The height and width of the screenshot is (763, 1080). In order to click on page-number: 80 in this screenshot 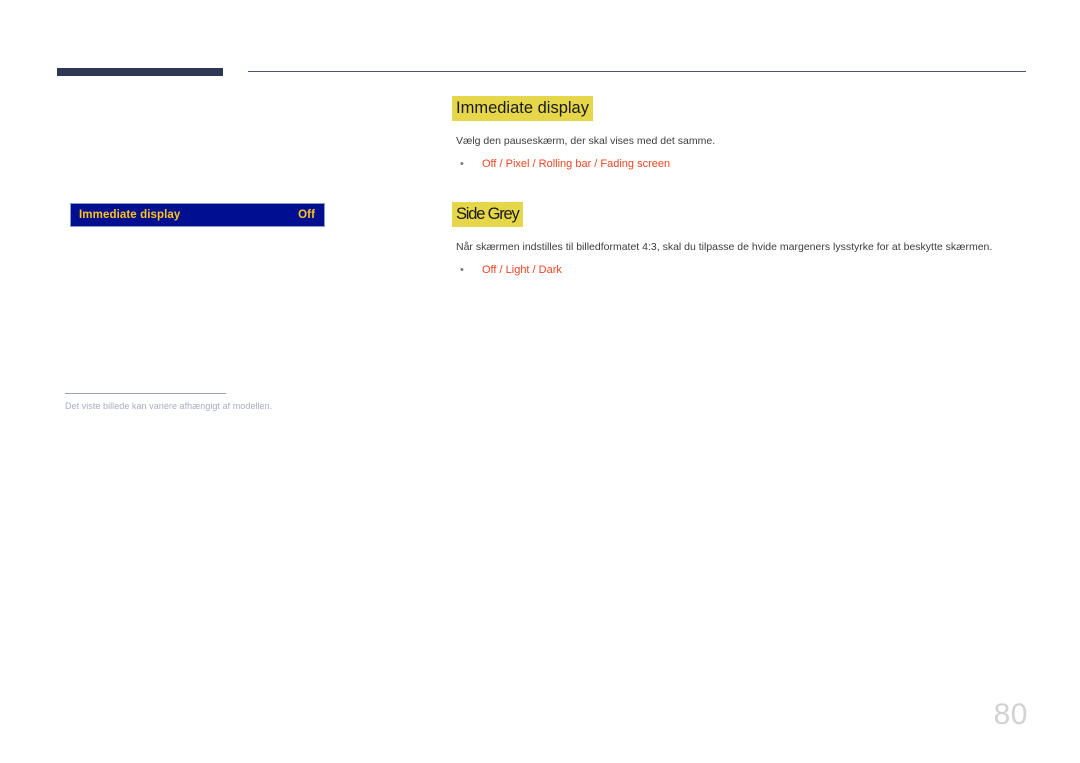, I will do `click(1010, 714)`.